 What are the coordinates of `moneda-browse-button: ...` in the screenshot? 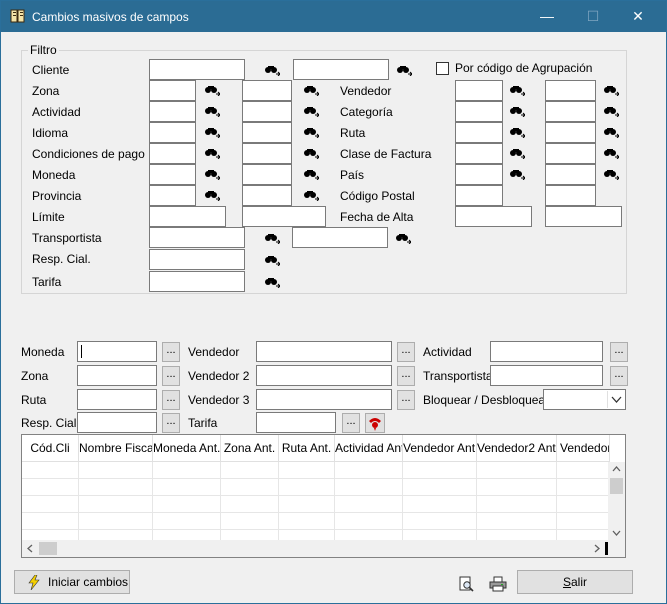 It's located at (171, 352).